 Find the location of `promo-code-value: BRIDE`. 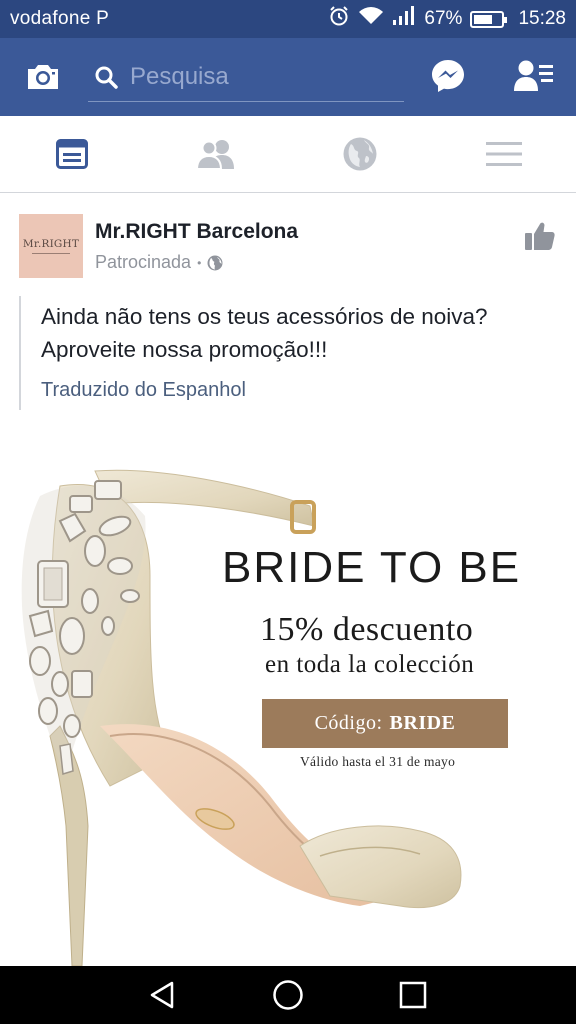

promo-code-value: BRIDE is located at coordinates (422, 723).